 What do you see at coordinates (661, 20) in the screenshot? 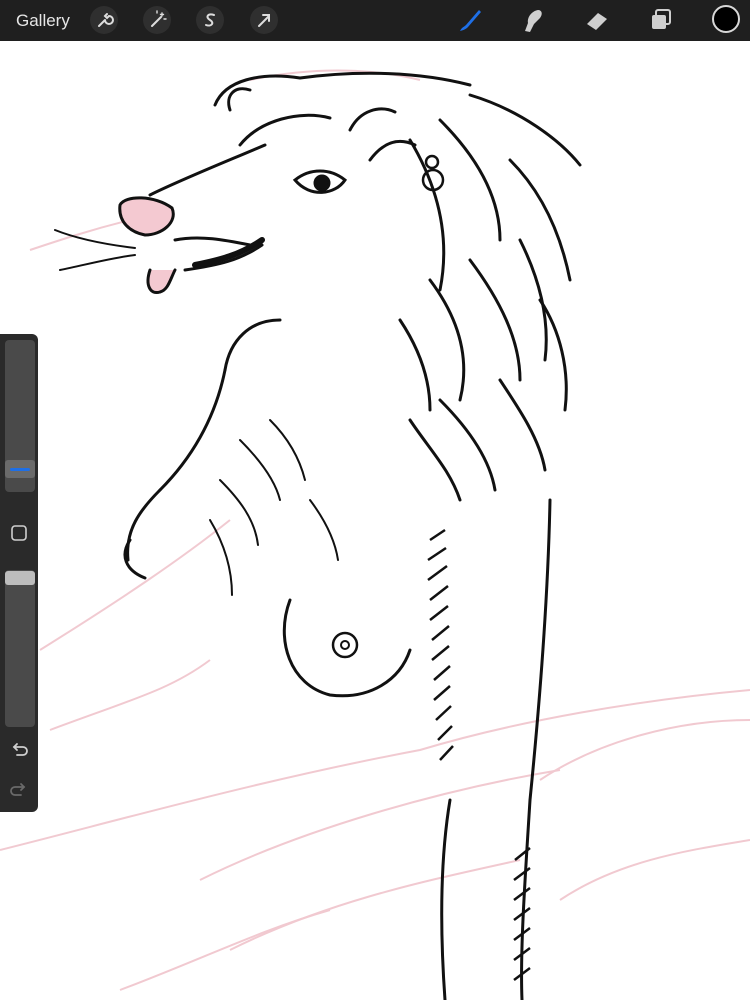
I see `layers-icon` at bounding box center [661, 20].